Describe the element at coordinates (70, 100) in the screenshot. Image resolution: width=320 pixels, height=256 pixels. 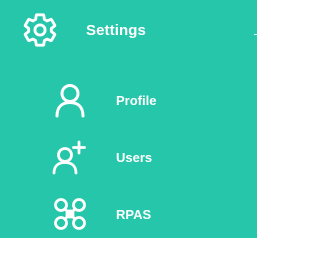
I see `person-icon` at that location.